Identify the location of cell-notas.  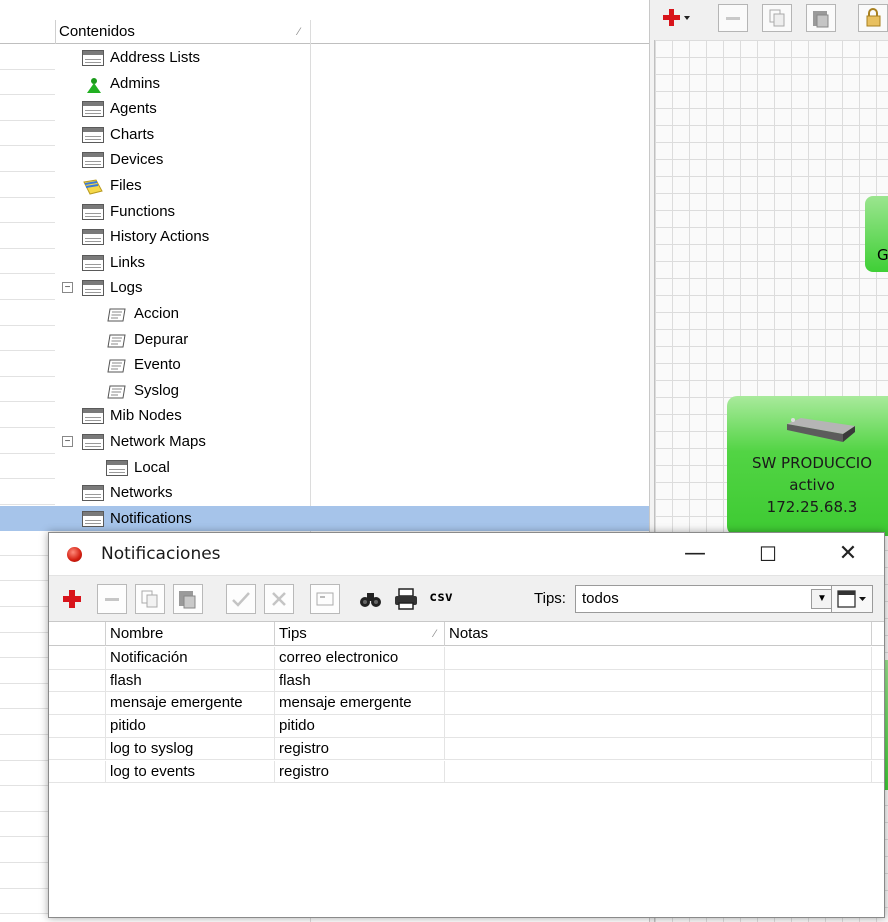
(658, 726).